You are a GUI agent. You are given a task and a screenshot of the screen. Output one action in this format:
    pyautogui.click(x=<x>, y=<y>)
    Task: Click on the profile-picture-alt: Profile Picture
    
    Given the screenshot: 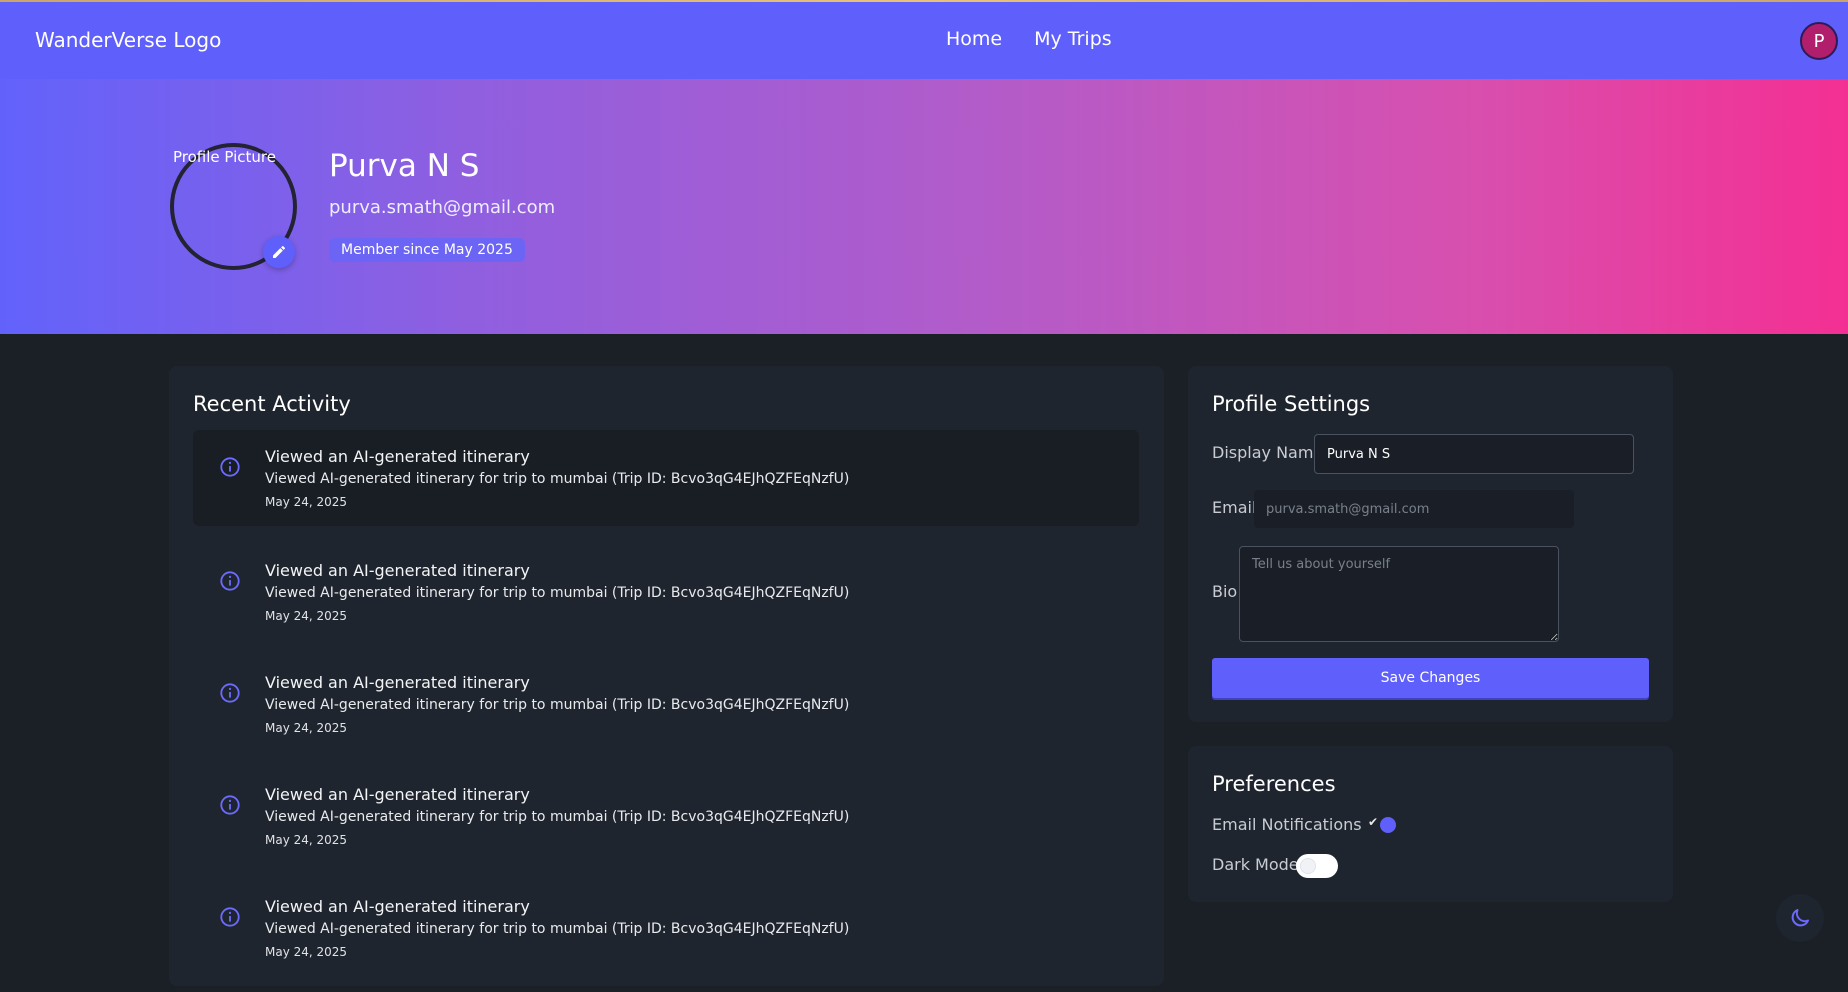 What is the action you would take?
    pyautogui.click(x=224, y=157)
    